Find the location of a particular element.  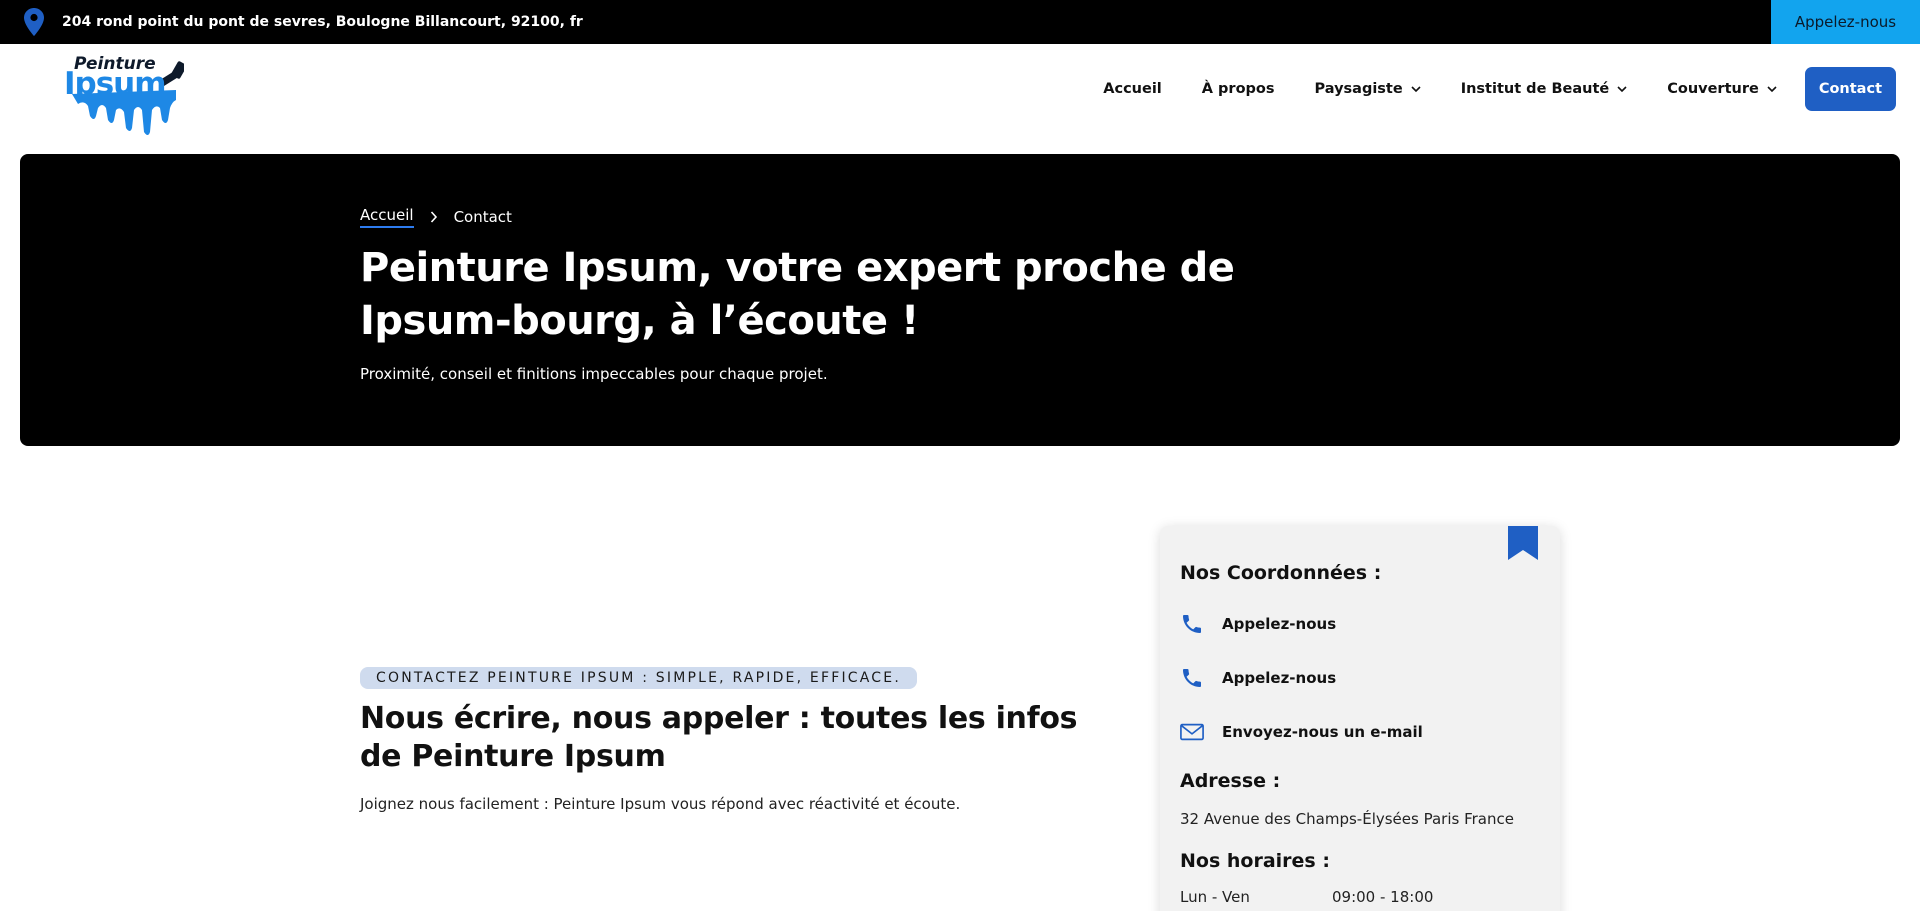

address-title: Adresse : is located at coordinates (1230, 781).